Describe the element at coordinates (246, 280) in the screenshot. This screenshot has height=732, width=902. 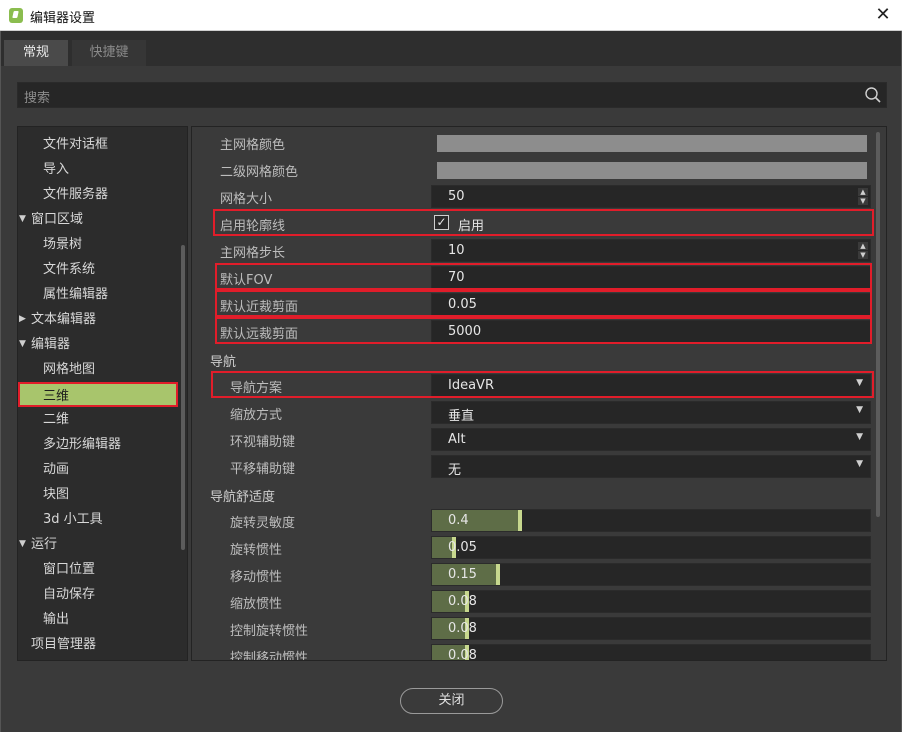
I see `default-fov-label: 默认FOV` at that location.